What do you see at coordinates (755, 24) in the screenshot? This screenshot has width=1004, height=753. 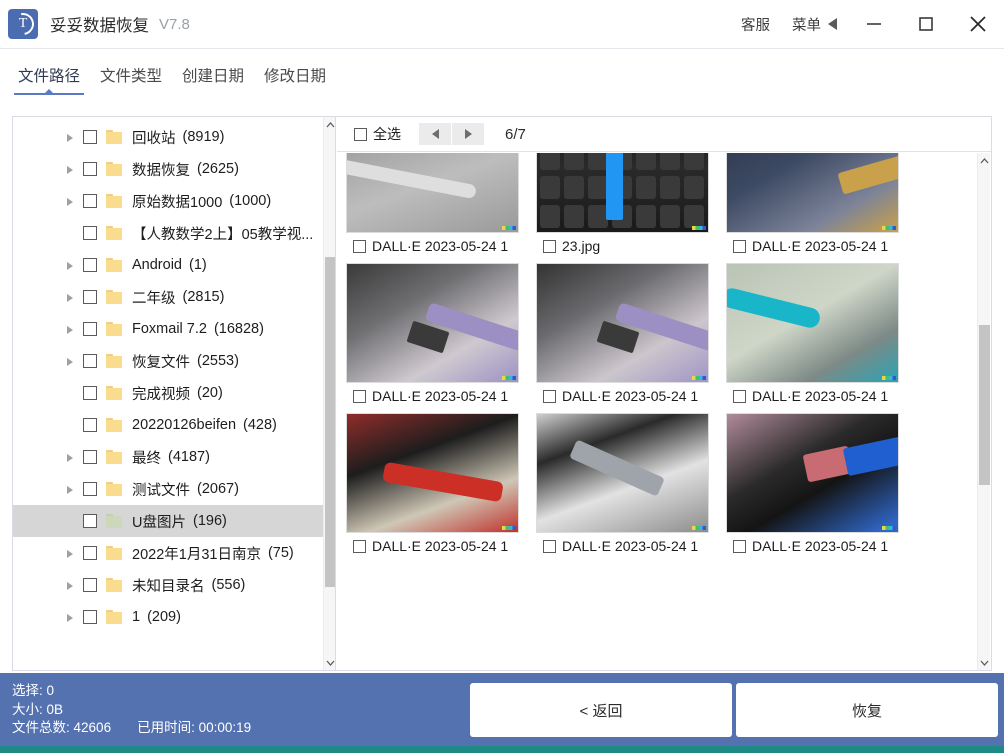 I see `customer-service-button: 客服` at bounding box center [755, 24].